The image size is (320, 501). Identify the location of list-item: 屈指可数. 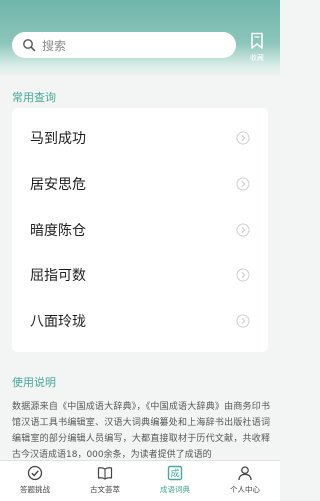
(140, 274).